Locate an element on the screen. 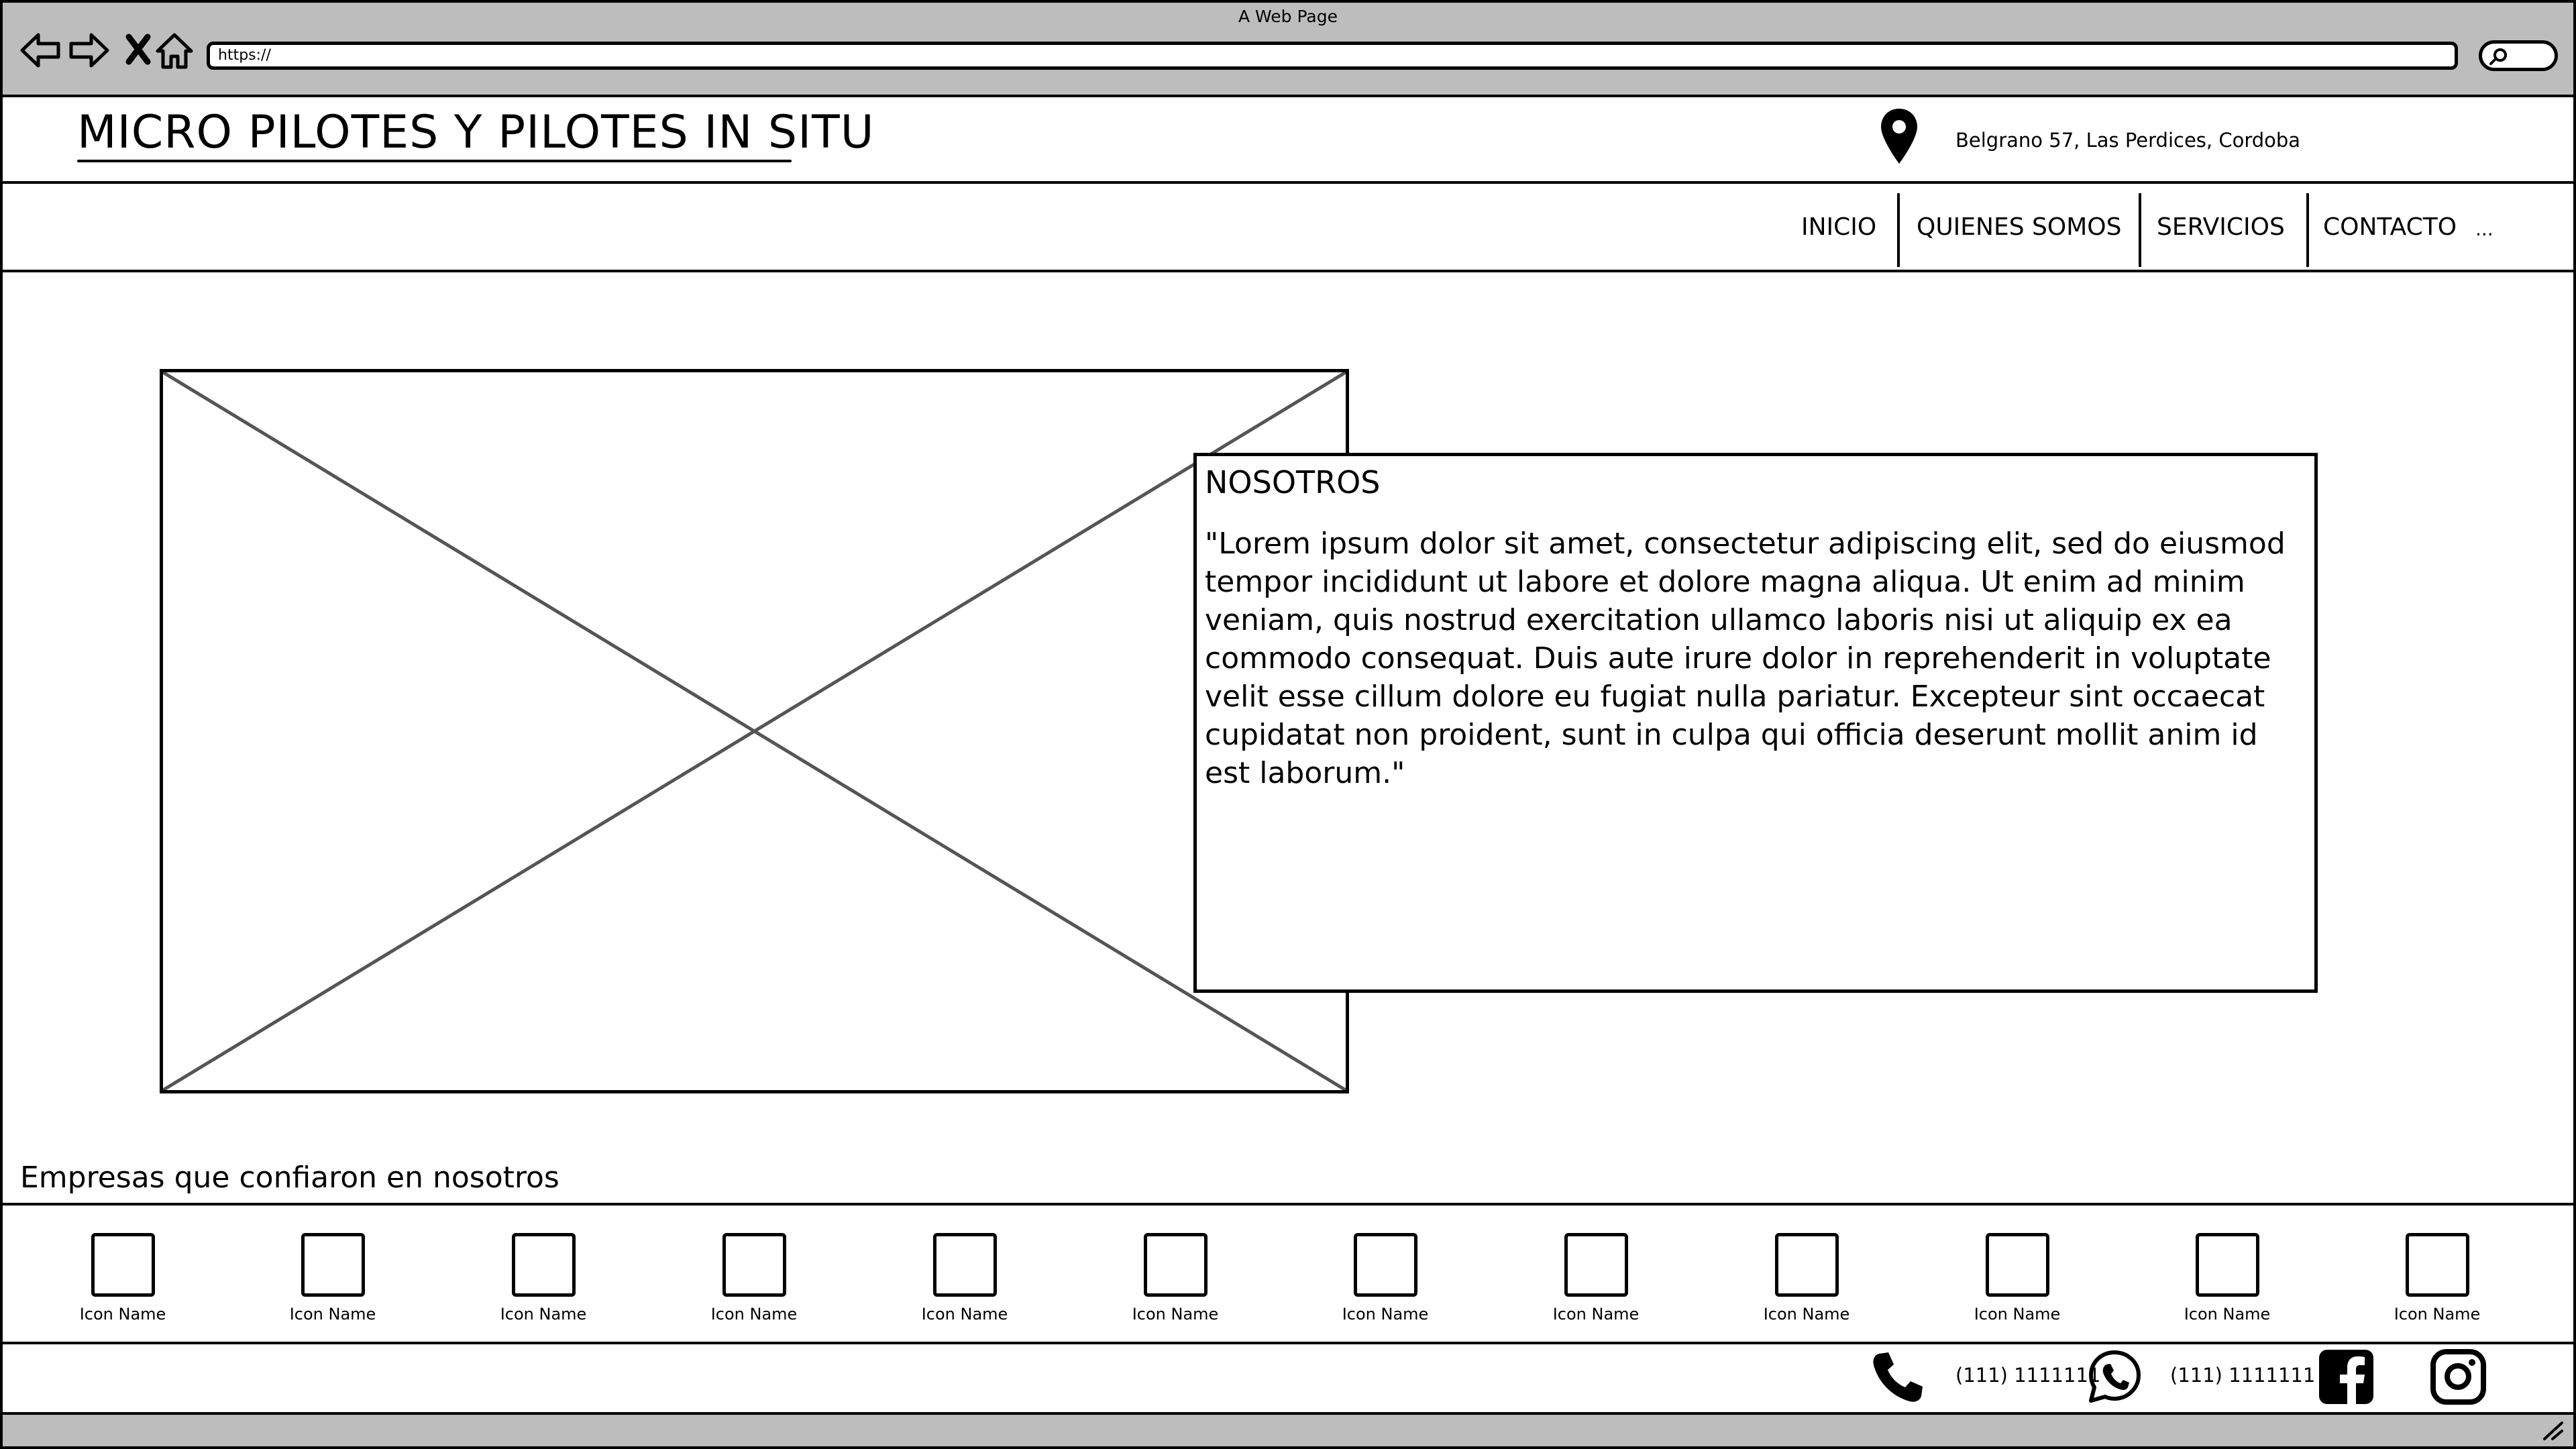  window-title: A Web Page is located at coordinates (1288, 16).